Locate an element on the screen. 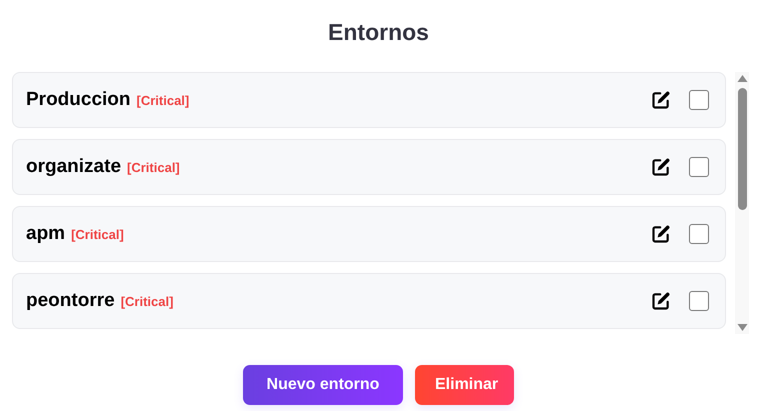 The image size is (757, 411). environment-name: organizate is located at coordinates (74, 167).